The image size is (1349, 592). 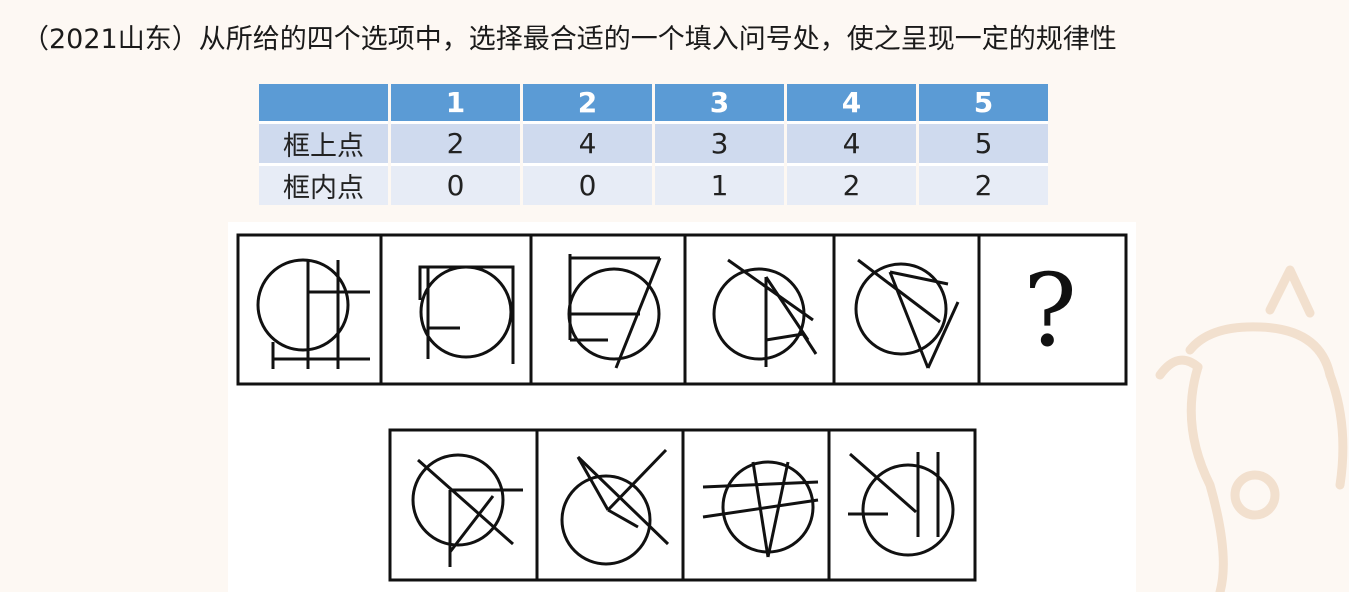 I want to click on table-cell: 1, so click(x=719, y=185).